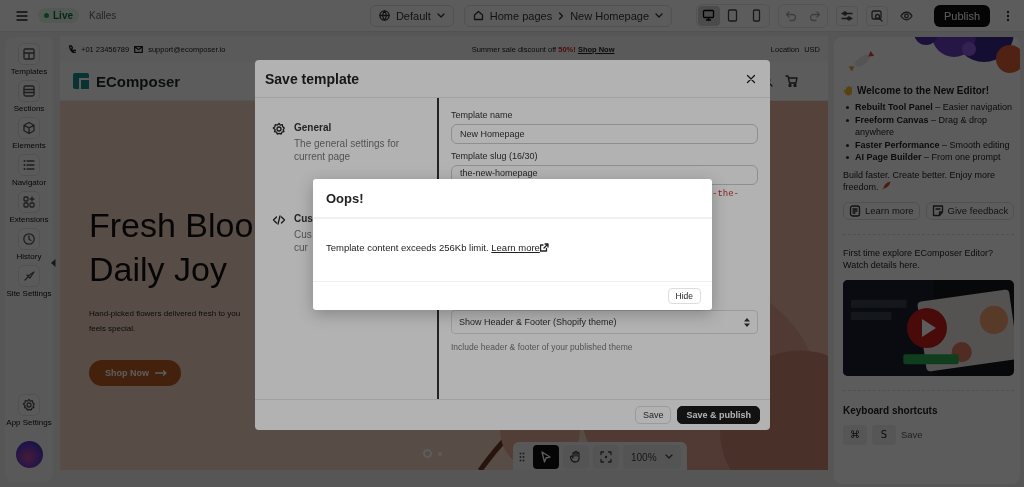  What do you see at coordinates (1008, 15) in the screenshot?
I see `more-icon` at bounding box center [1008, 15].